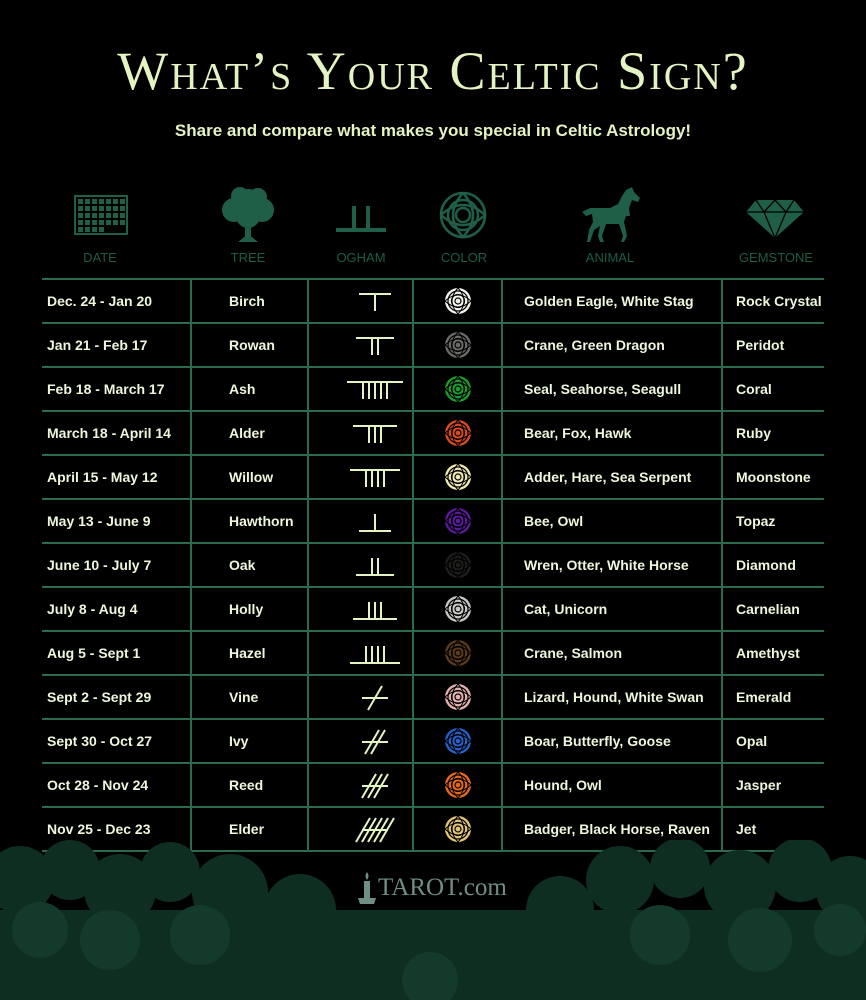  I want to click on table-row: May 13 - June 9 Hawthorn Bee, Owl Topaz, so click(433, 520).